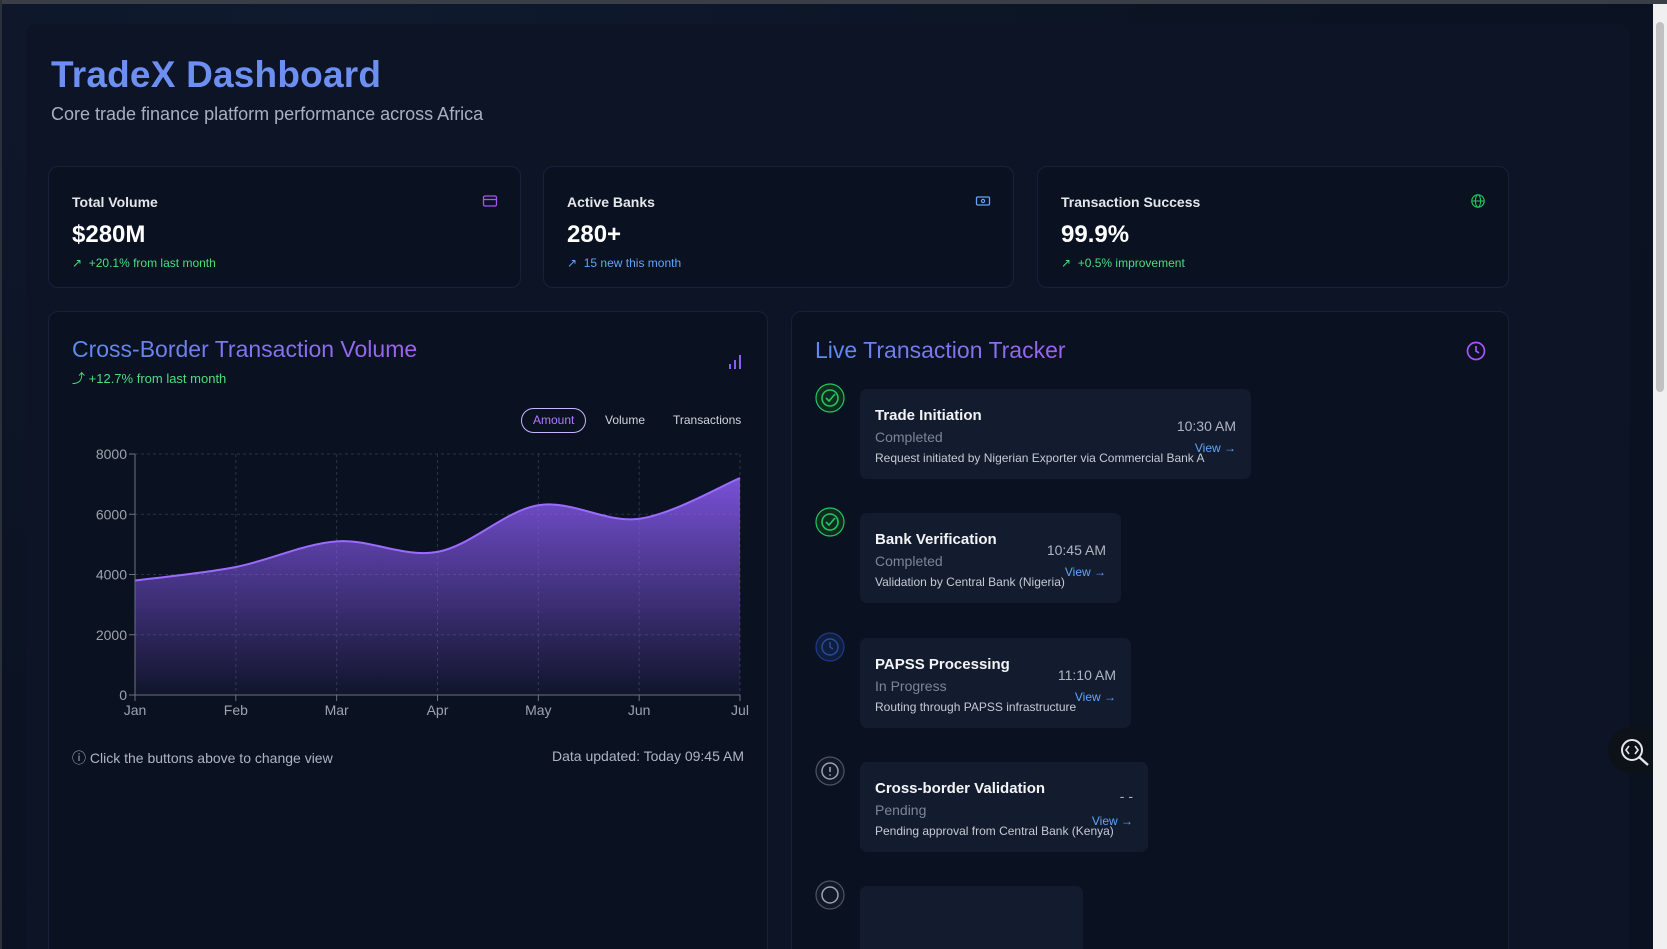 This screenshot has width=1667, height=949. I want to click on x-tick-label: Jul, so click(740, 710).